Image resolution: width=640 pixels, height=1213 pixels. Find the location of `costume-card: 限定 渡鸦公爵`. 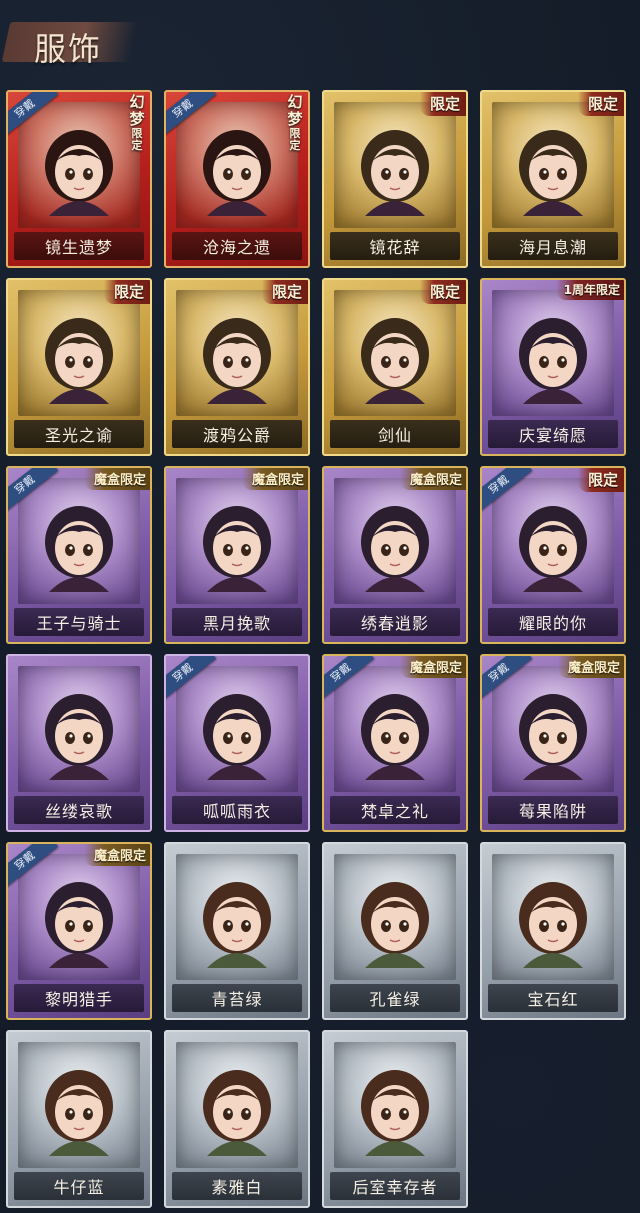

costume-card: 限定 渡鸦公爵 is located at coordinates (237, 367).